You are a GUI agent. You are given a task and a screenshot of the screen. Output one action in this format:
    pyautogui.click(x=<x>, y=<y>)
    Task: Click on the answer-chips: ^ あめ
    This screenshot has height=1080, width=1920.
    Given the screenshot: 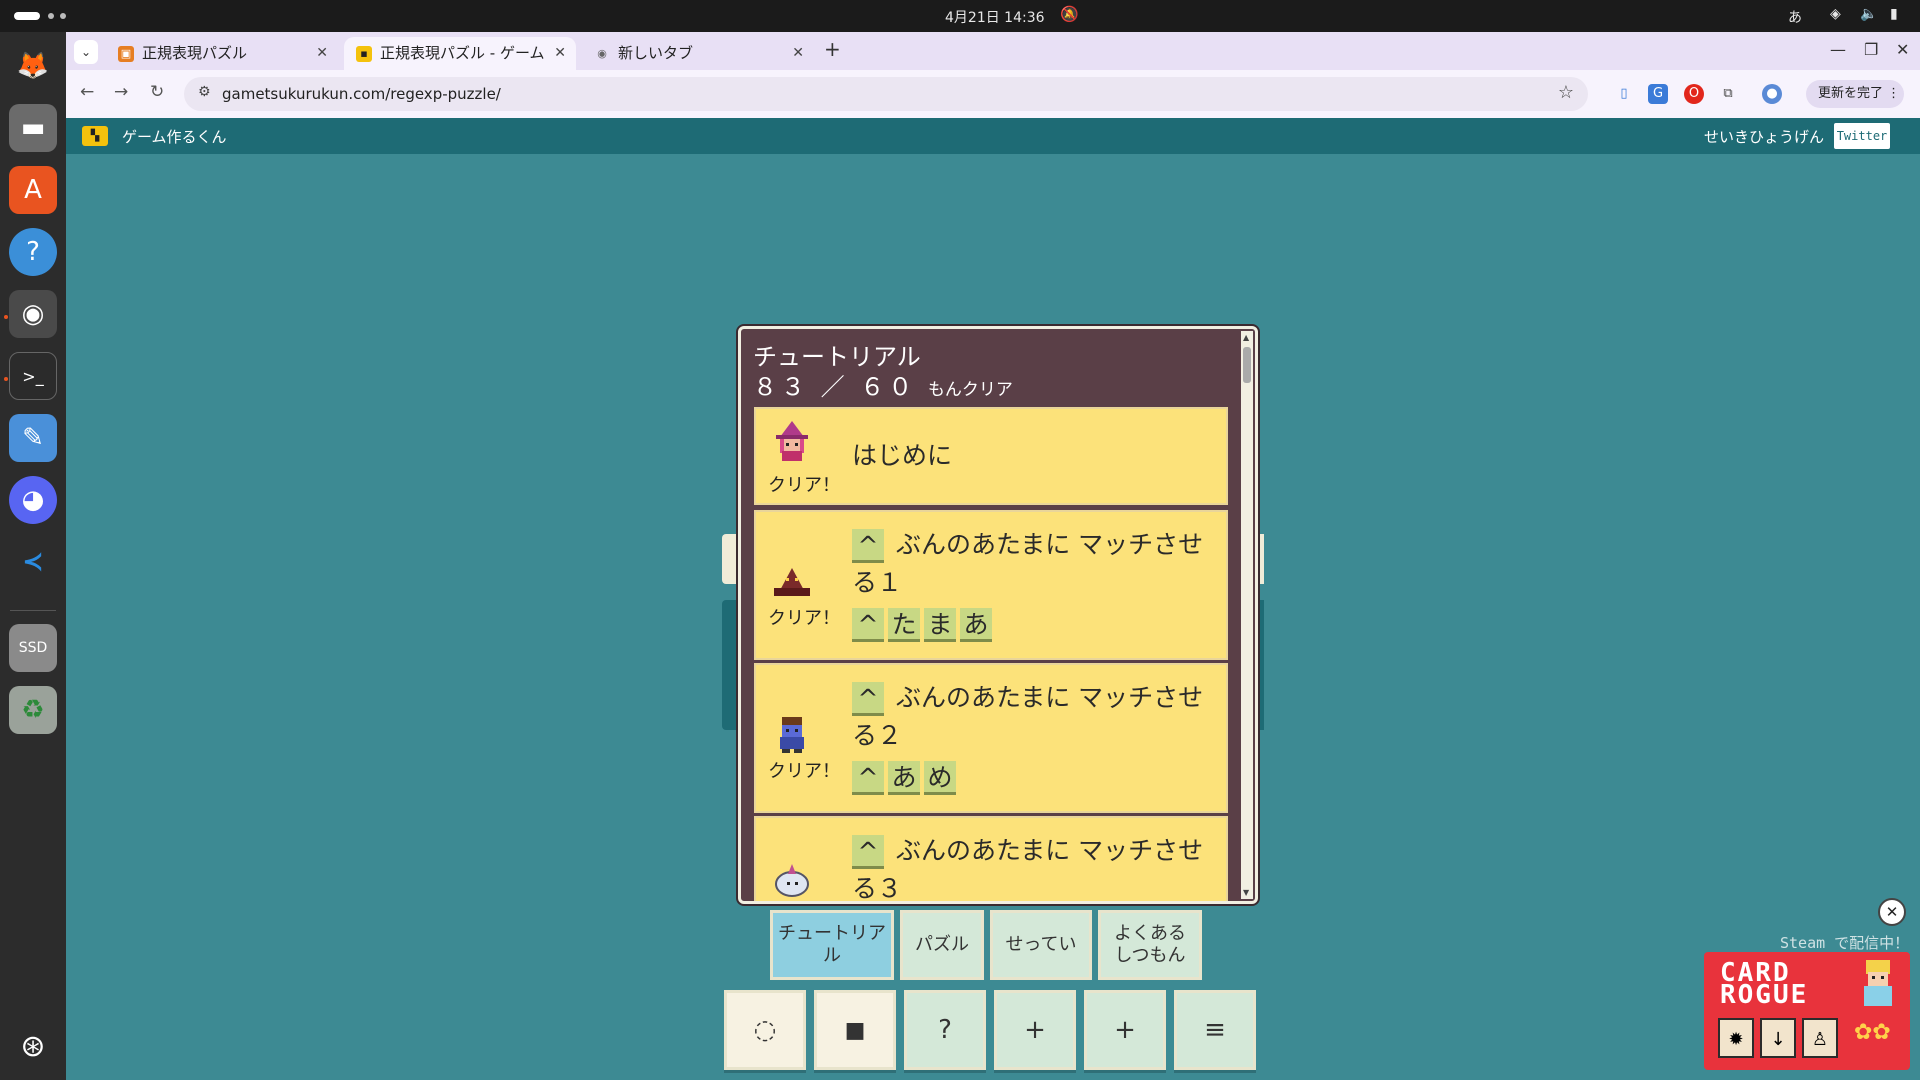 What is the action you would take?
    pyautogui.click(x=906, y=778)
    